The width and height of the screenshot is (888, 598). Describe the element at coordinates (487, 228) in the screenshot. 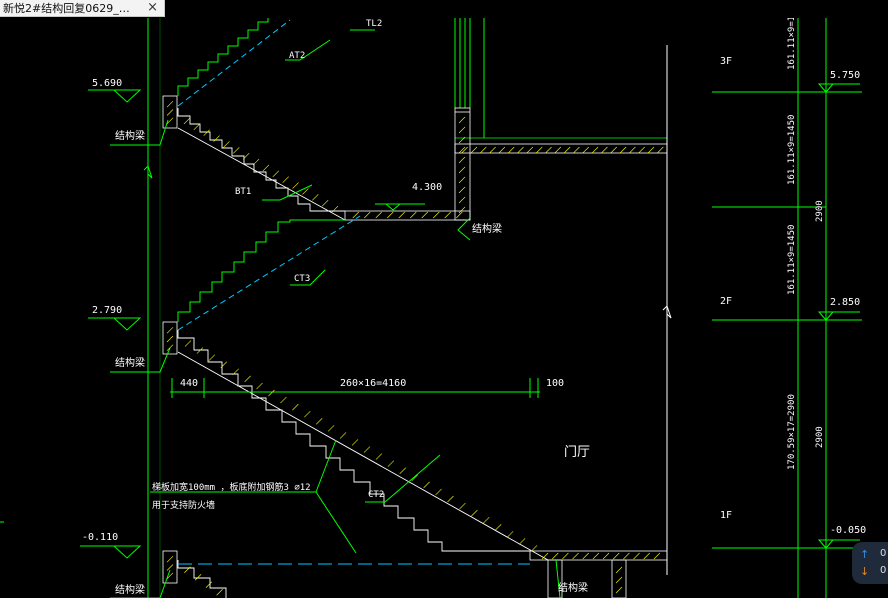

I see `label-beam-2: 结构梁` at that location.